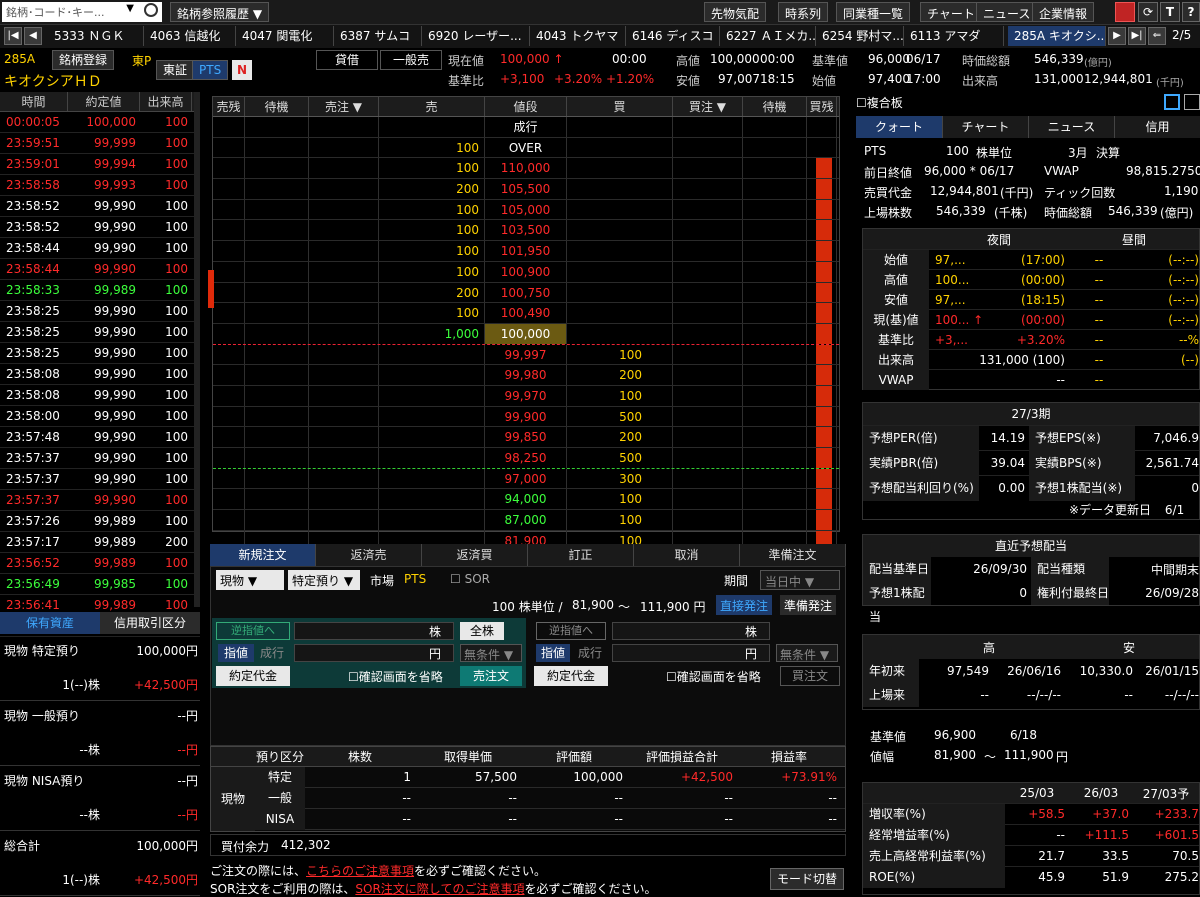 The height and width of the screenshot is (897, 1200). Describe the element at coordinates (620, 478) in the screenshot. I see `book-buy-qty: 300` at that location.